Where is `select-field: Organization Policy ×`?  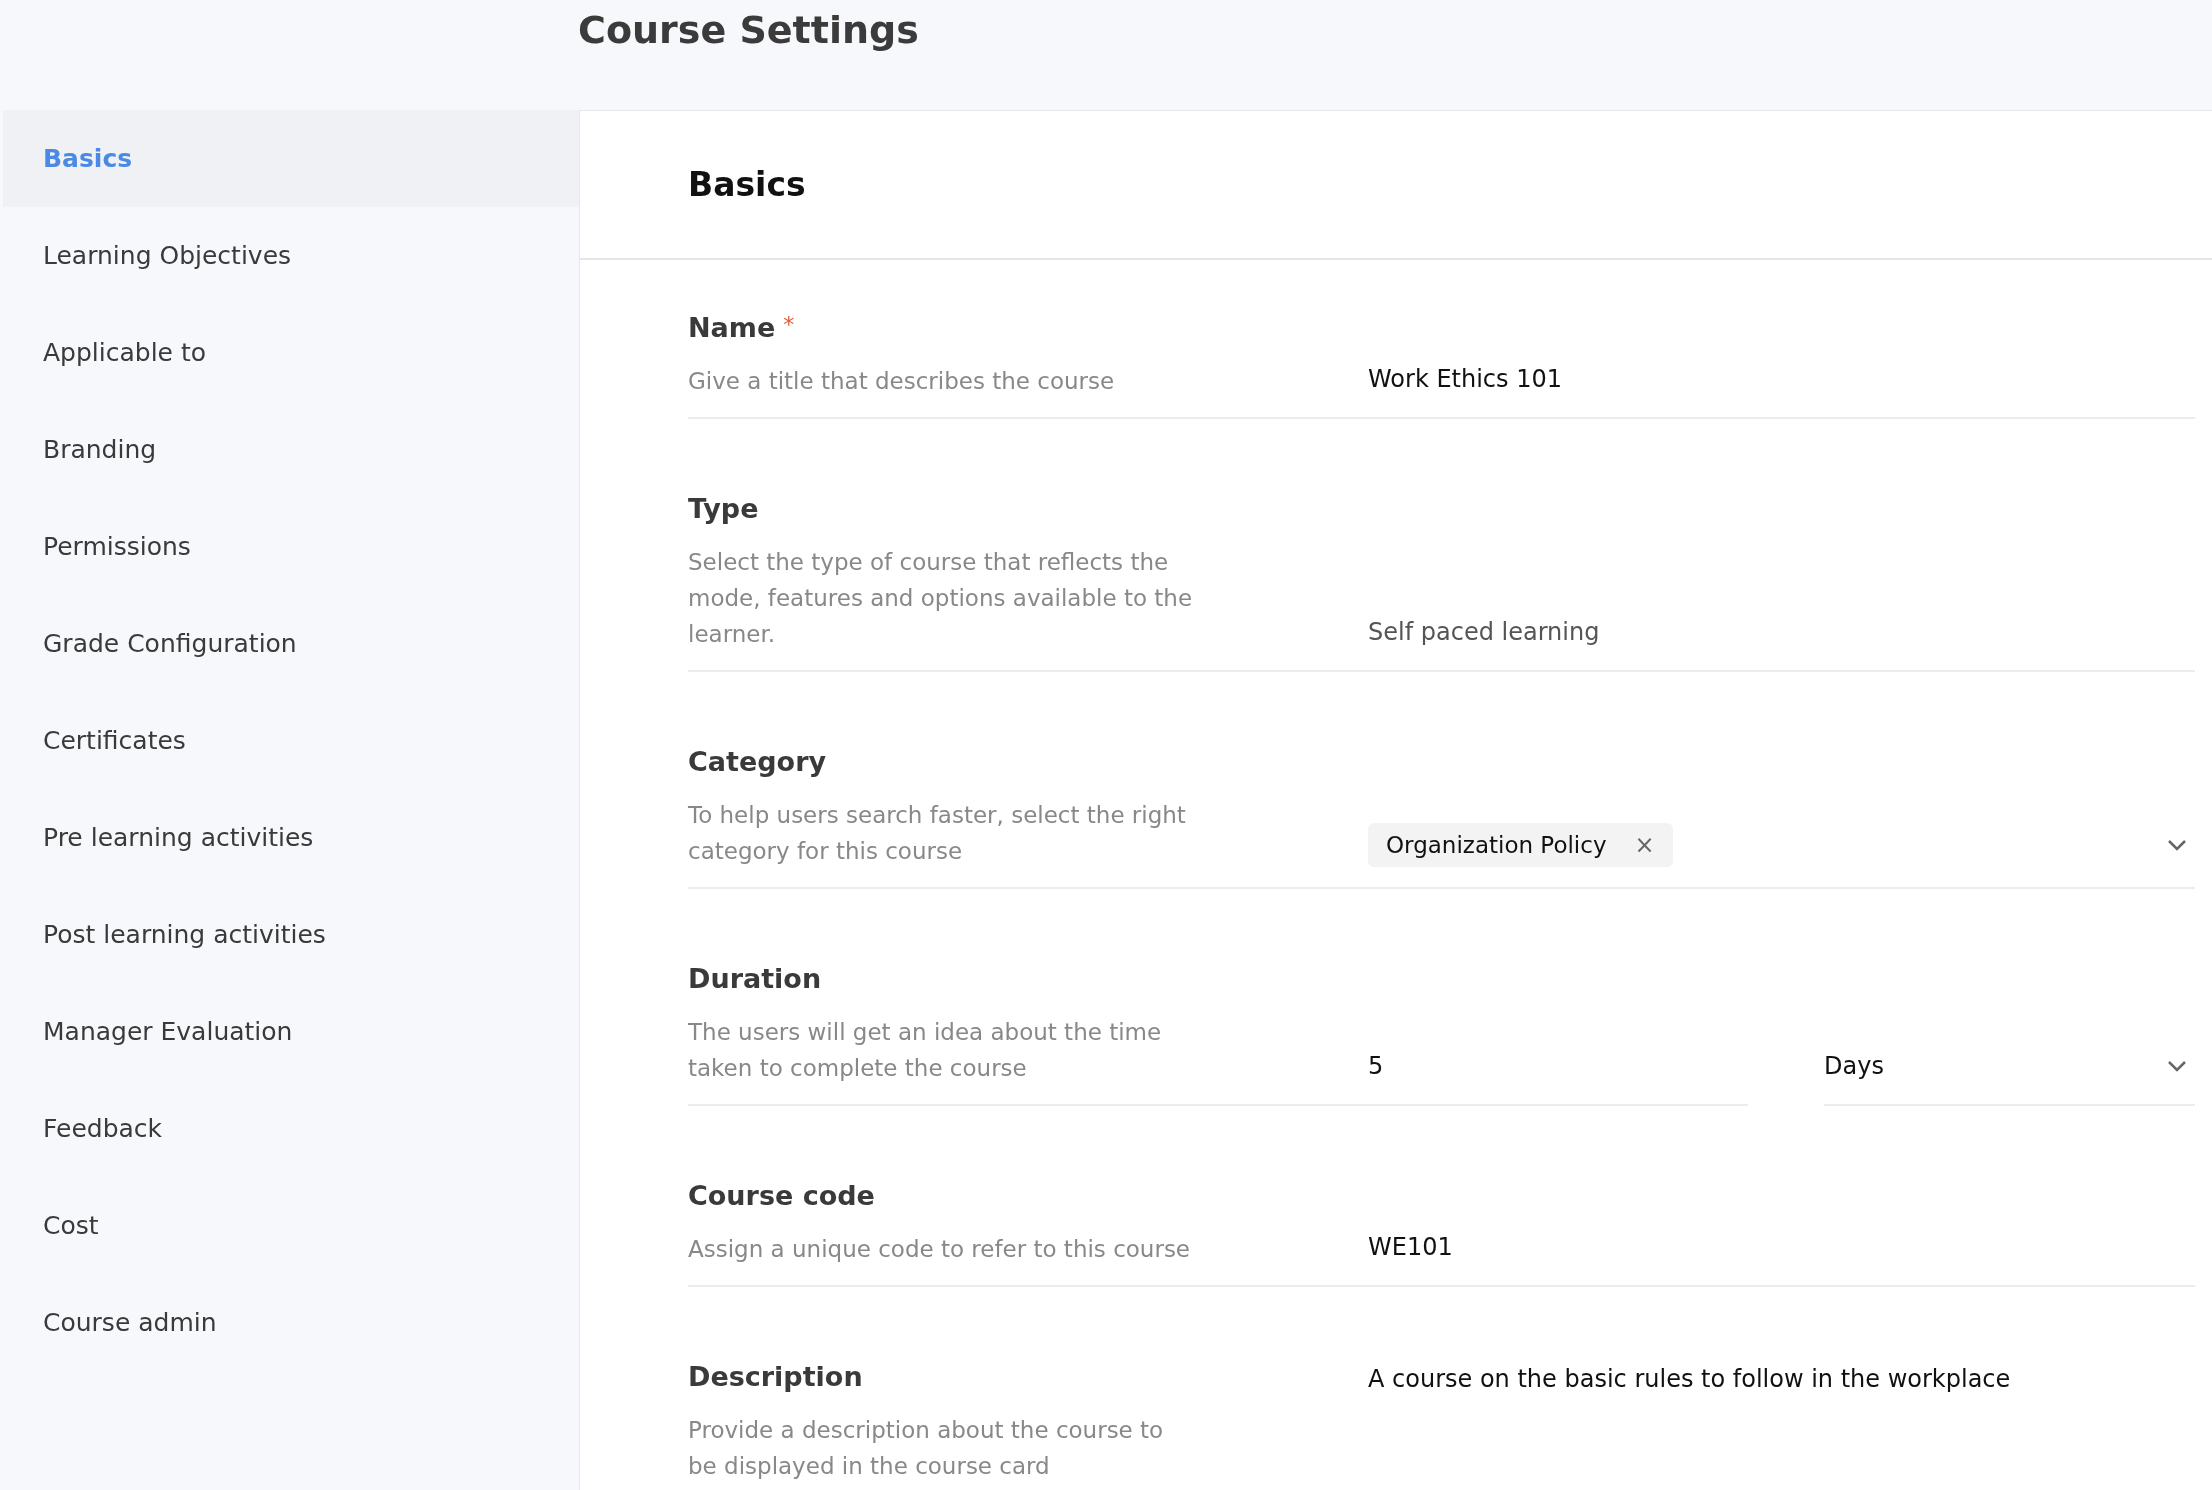
select-field: Organization Policy × is located at coordinates (1781, 856).